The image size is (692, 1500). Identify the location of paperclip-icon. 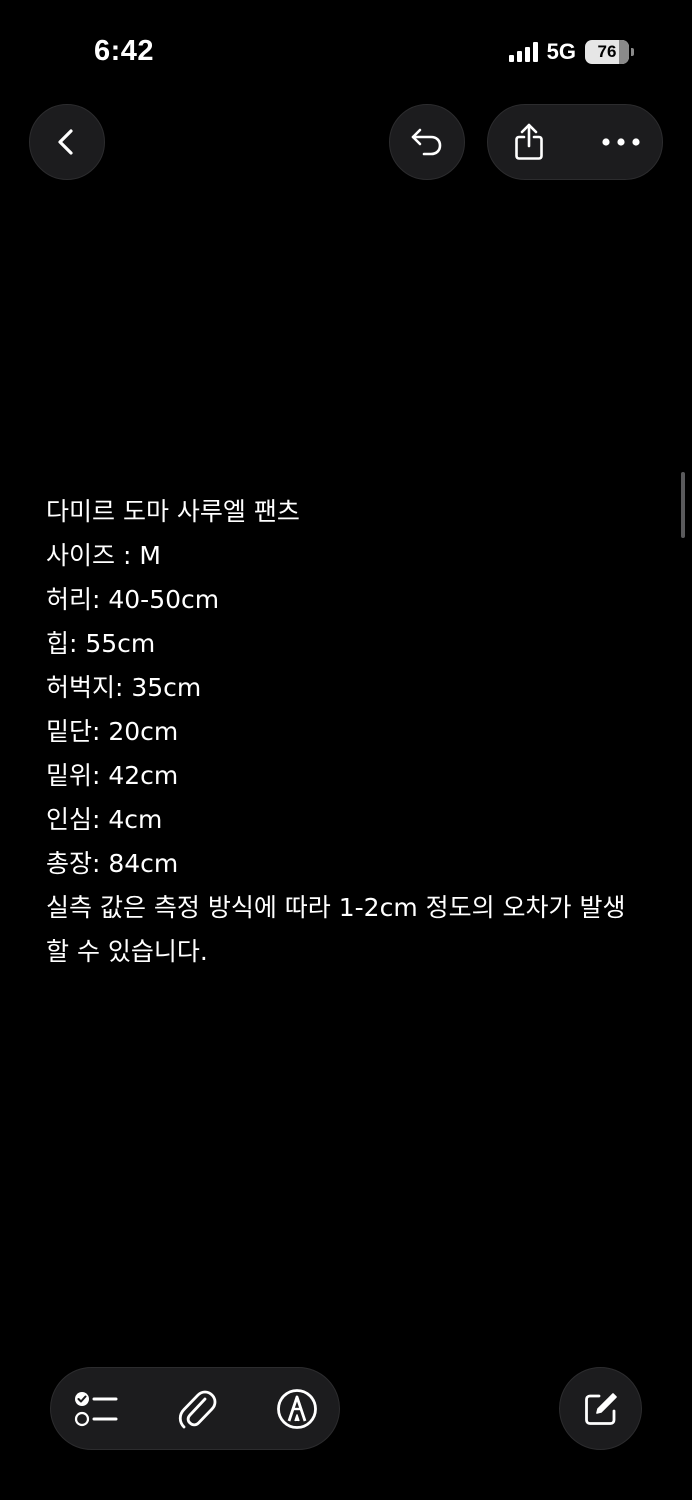
(197, 1409).